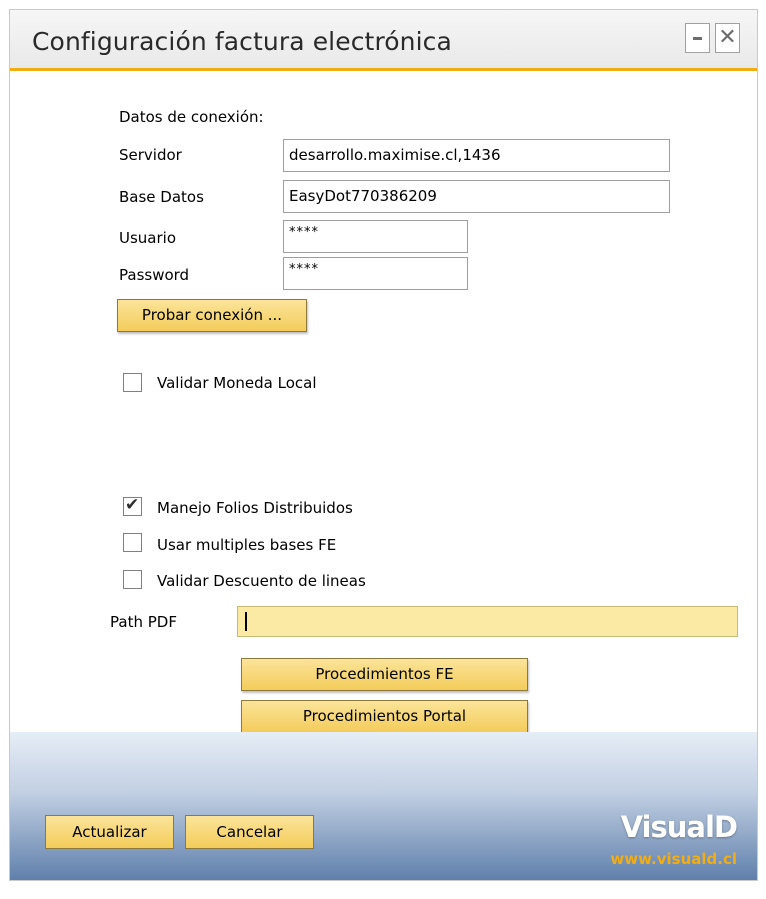 The height and width of the screenshot is (899, 766). Describe the element at coordinates (247, 545) in the screenshot. I see `multiples-bases-label: Usar multiples bases FE` at that location.